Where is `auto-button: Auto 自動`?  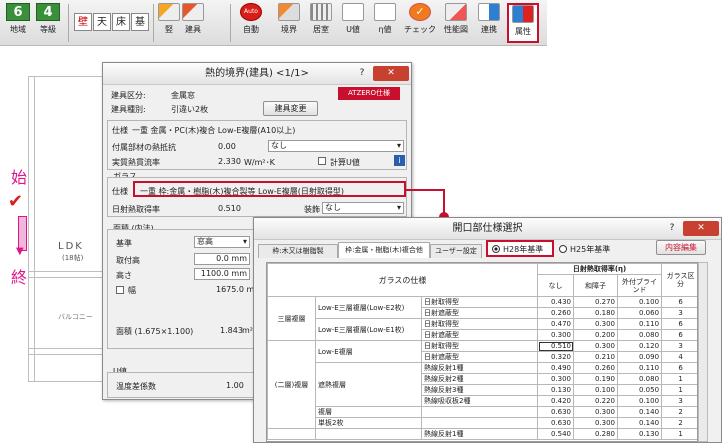
auto-button: Auto 自動 is located at coordinates (251, 23).